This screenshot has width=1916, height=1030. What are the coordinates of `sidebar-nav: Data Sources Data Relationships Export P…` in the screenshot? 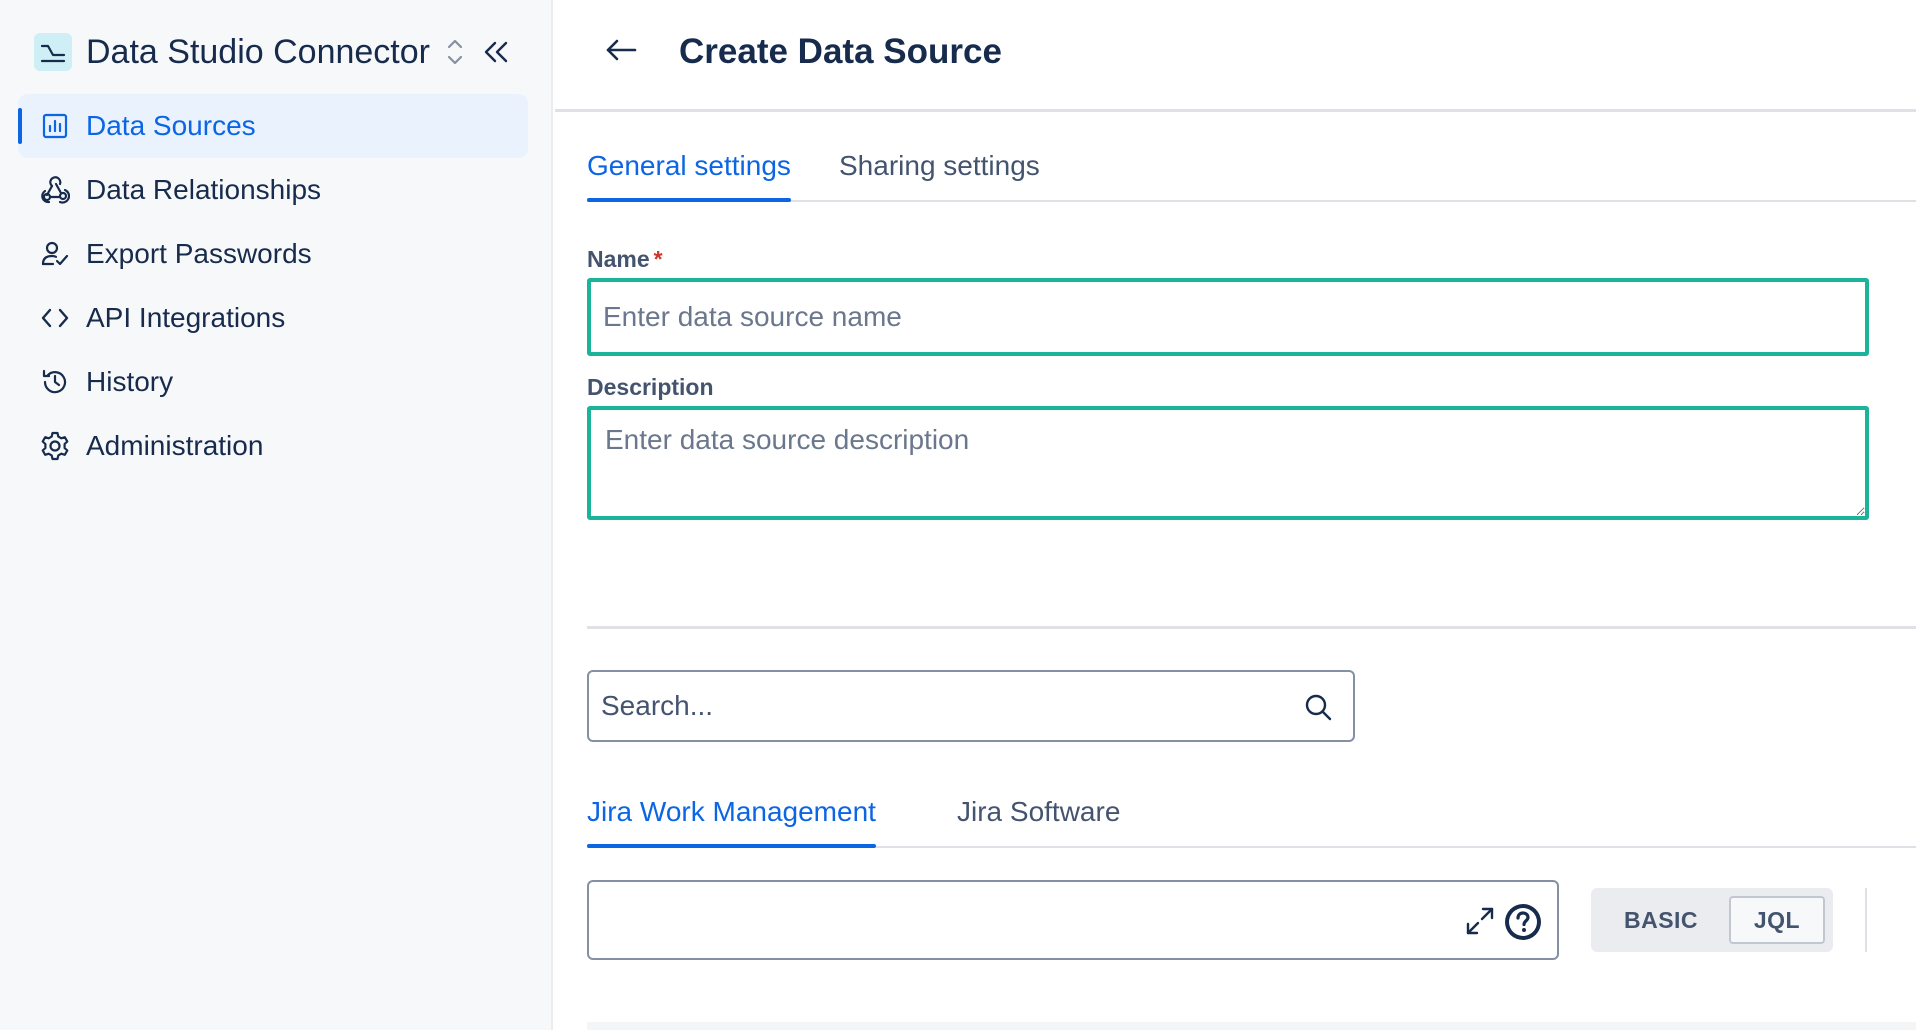 It's located at (273, 286).